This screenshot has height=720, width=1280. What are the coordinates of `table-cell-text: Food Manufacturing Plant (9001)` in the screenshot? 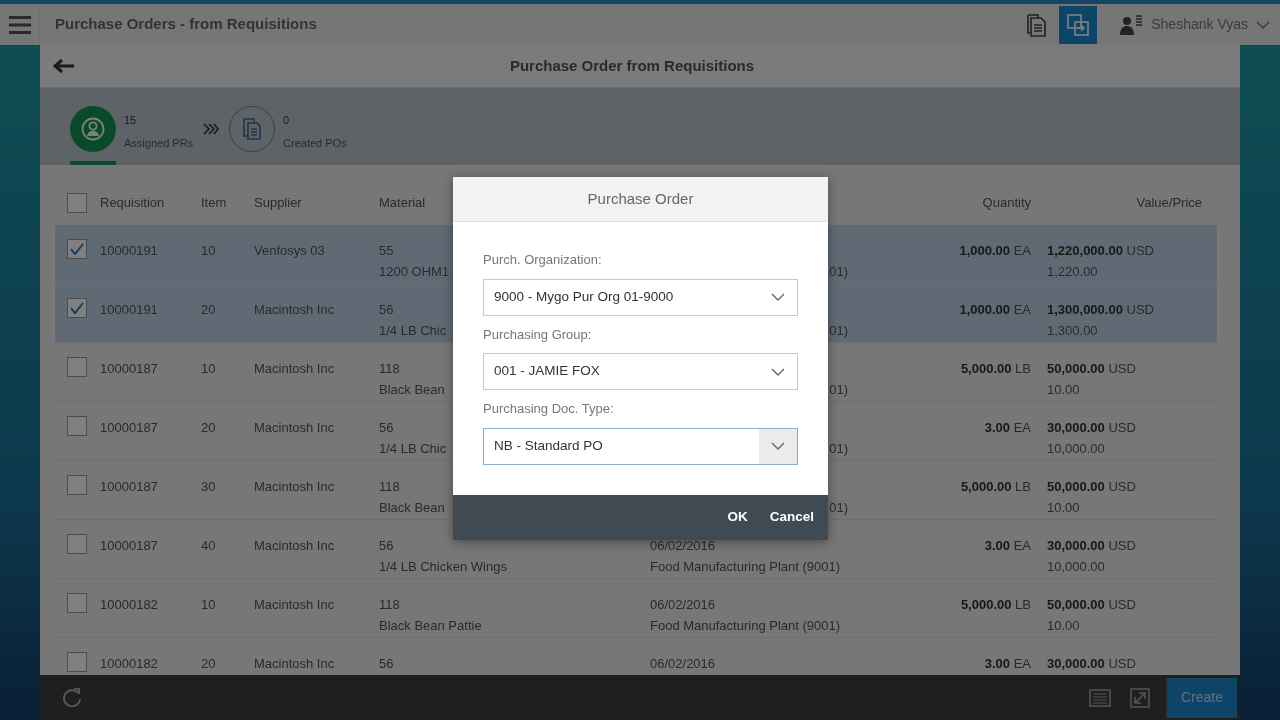 It's located at (745, 625).